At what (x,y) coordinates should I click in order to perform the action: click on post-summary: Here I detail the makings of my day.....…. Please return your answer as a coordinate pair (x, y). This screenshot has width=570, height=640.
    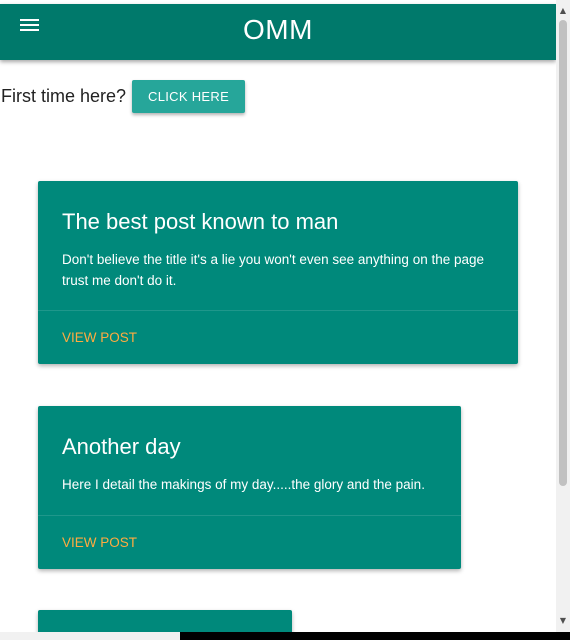
    Looking at the image, I should click on (243, 484).